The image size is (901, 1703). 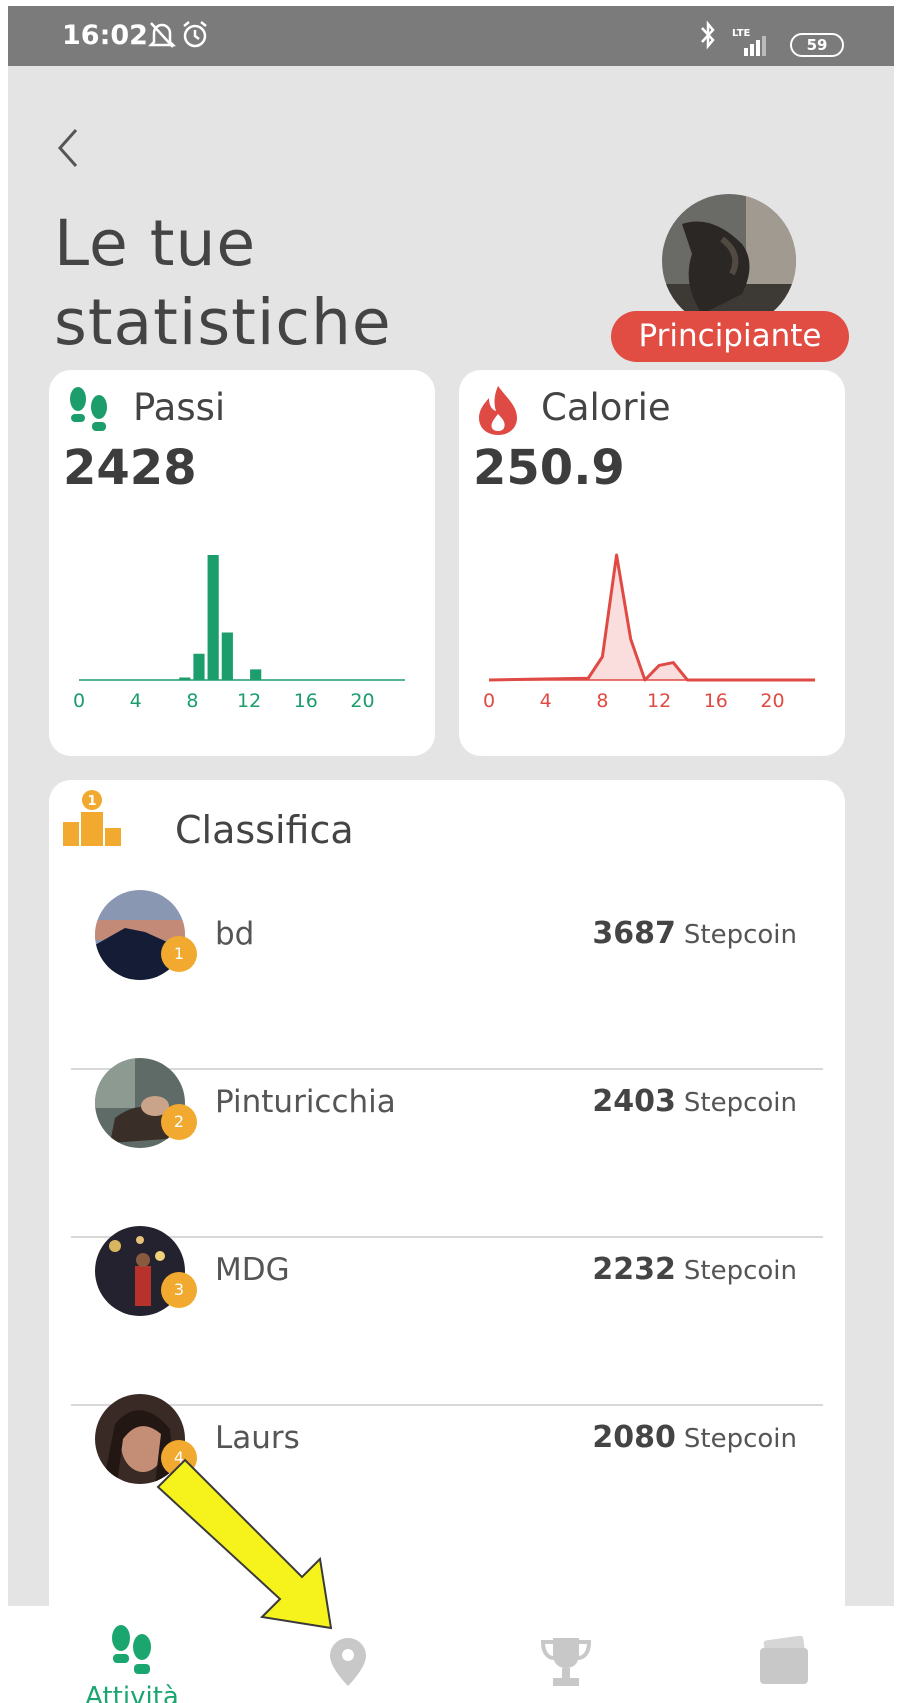 What do you see at coordinates (155, 243) in the screenshot?
I see `page-title-line1: Le tue` at bounding box center [155, 243].